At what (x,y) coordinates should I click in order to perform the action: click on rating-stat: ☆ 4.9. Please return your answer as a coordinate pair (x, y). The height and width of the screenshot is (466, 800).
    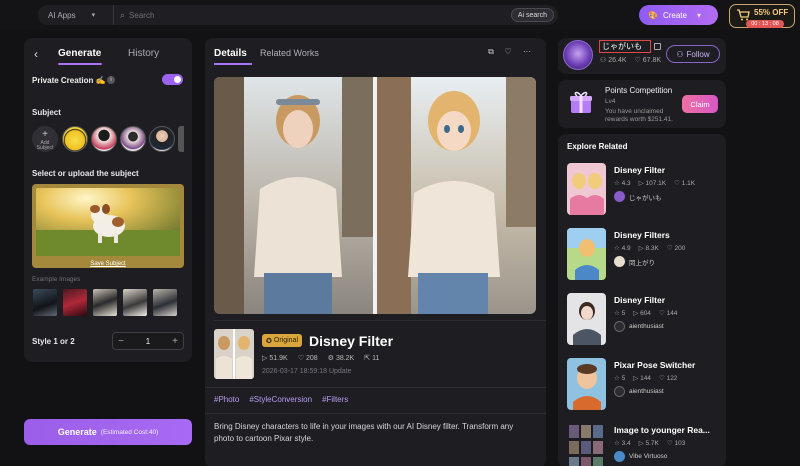
    Looking at the image, I should click on (622, 248).